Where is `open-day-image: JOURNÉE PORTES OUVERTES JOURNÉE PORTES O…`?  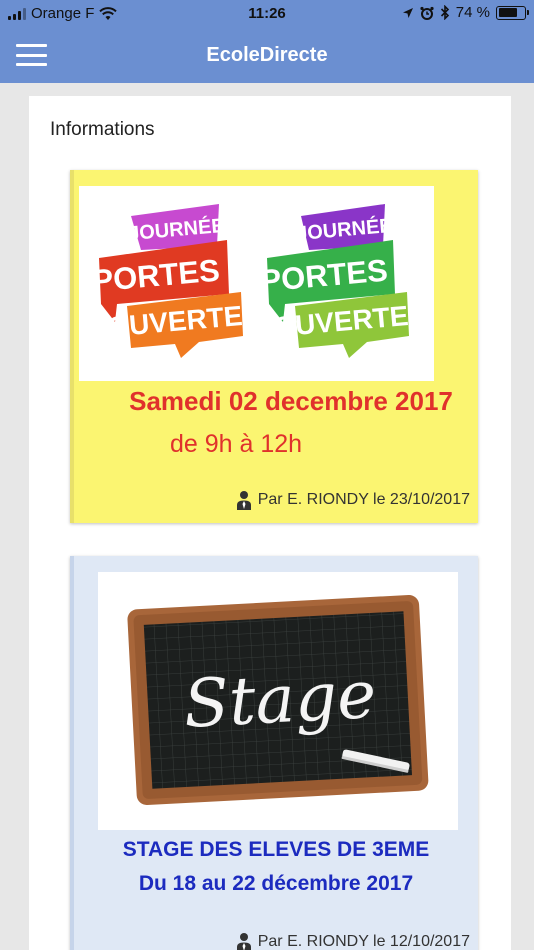 open-day-image: JOURNÉE PORTES OUVERTES JOURNÉE PORTES O… is located at coordinates (256, 283).